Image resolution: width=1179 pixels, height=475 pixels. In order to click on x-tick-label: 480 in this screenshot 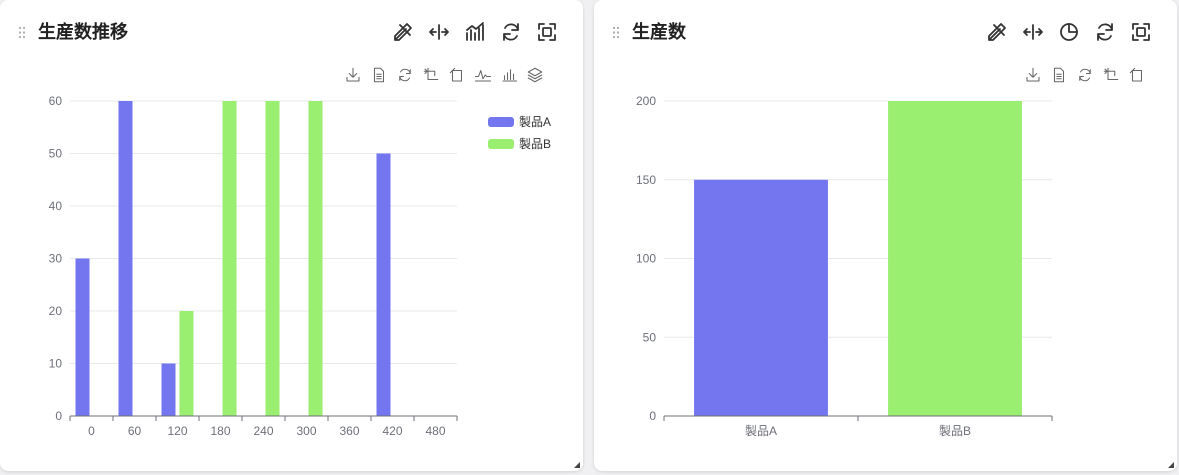, I will do `click(435, 431)`.